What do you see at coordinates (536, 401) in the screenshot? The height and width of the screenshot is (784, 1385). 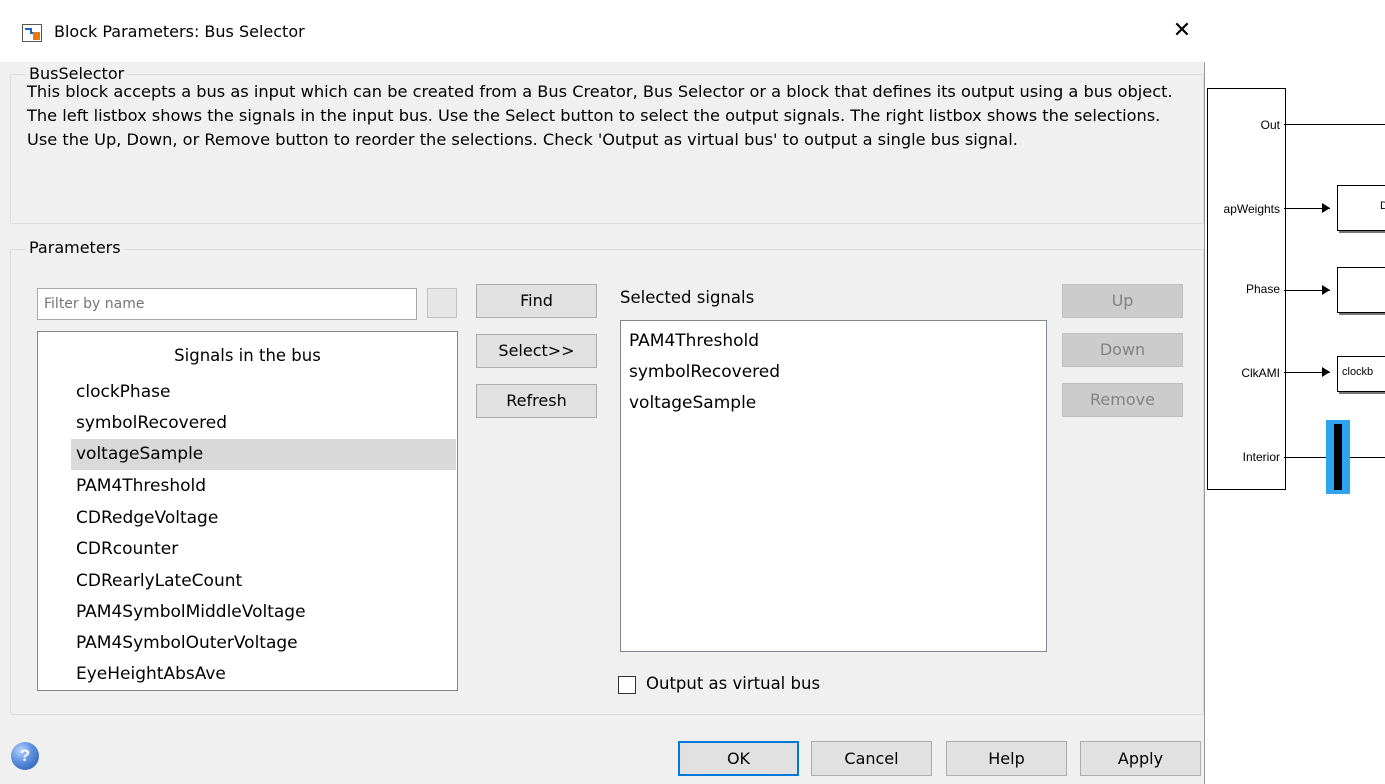 I see `refresh-button: Refresh` at bounding box center [536, 401].